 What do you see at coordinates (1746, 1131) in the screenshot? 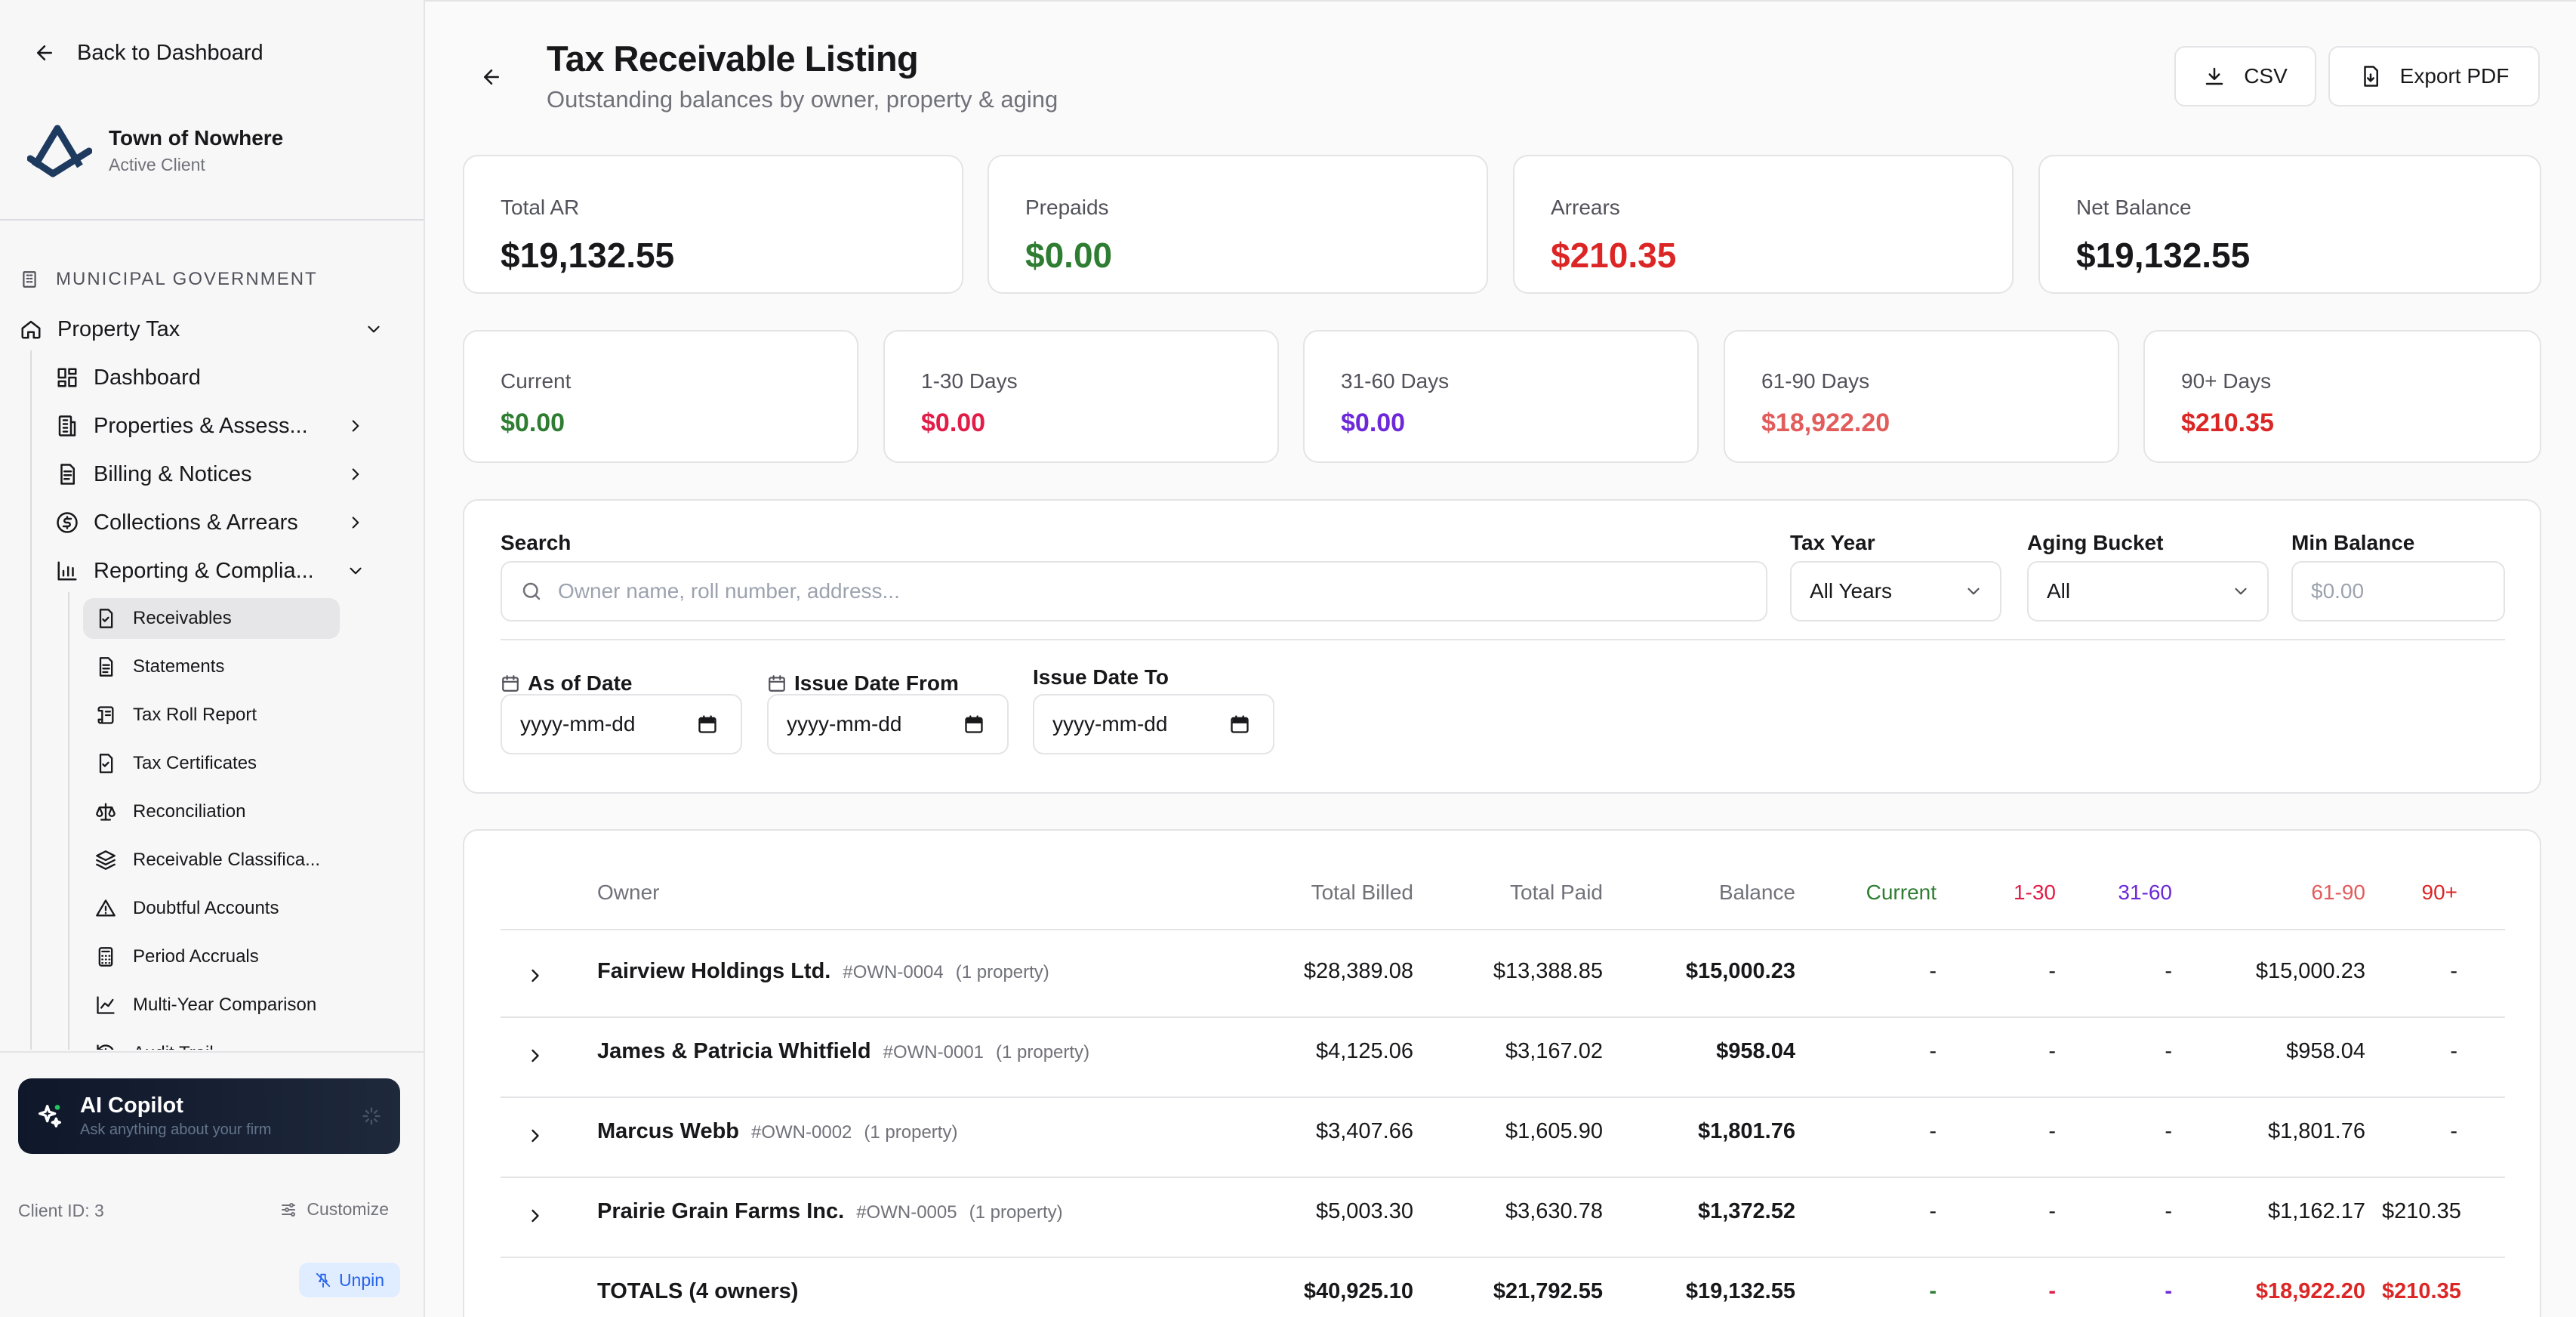
I see `cell-balance: $1,801.76` at bounding box center [1746, 1131].